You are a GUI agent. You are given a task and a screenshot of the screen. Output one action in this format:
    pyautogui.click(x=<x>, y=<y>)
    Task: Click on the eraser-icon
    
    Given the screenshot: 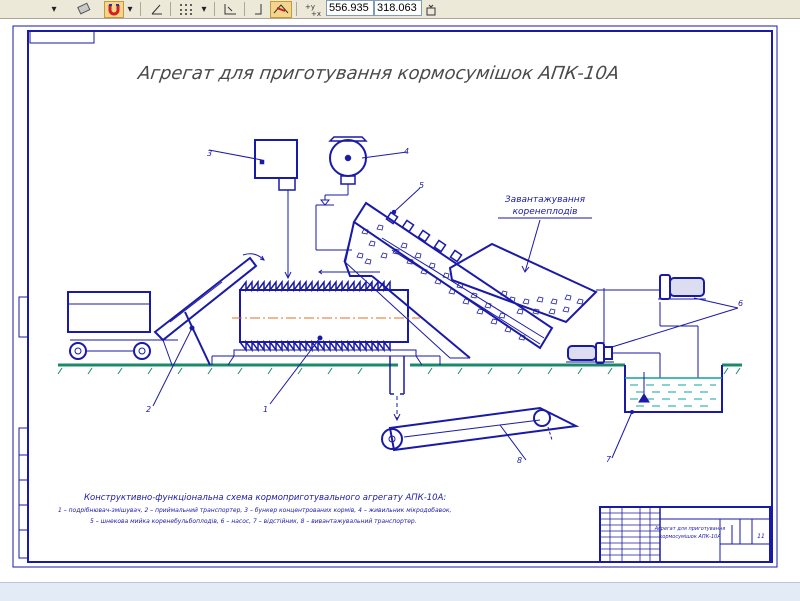 What is the action you would take?
    pyautogui.click(x=84, y=9)
    